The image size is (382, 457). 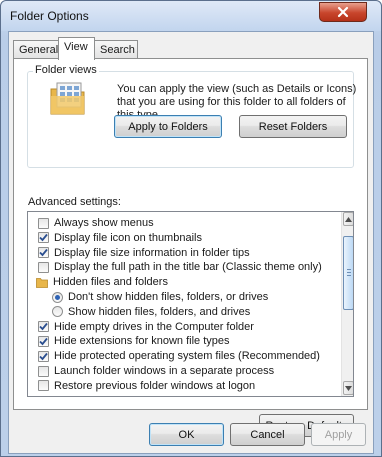 I want to click on tree-group-row: Hidden files and folders, so click(x=102, y=282).